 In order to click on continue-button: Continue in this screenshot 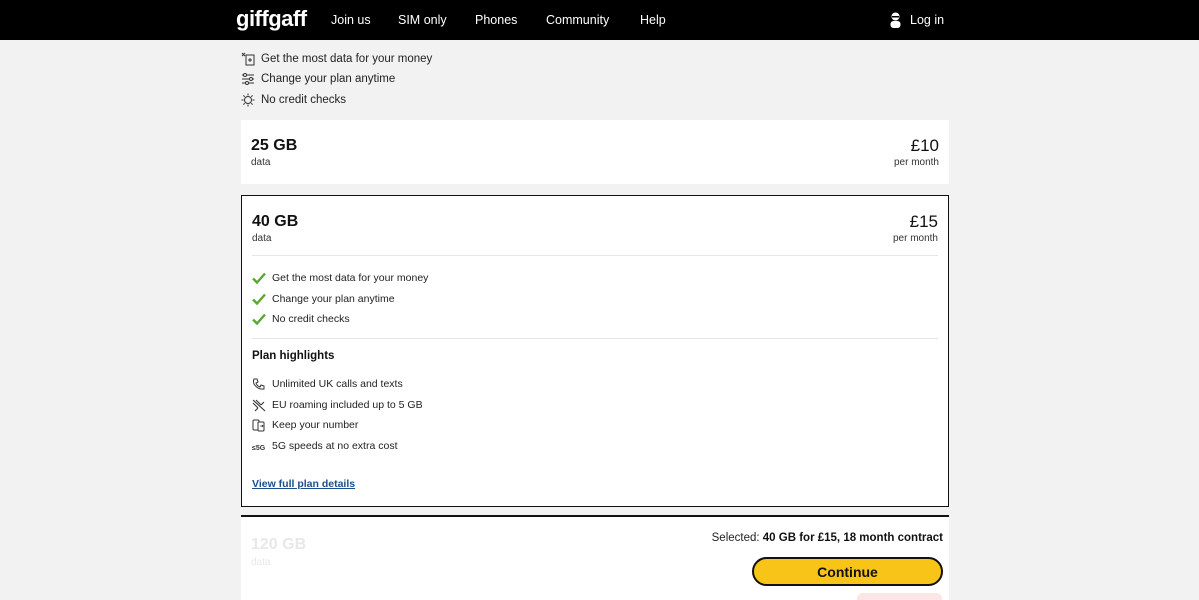, I will do `click(847, 571)`.